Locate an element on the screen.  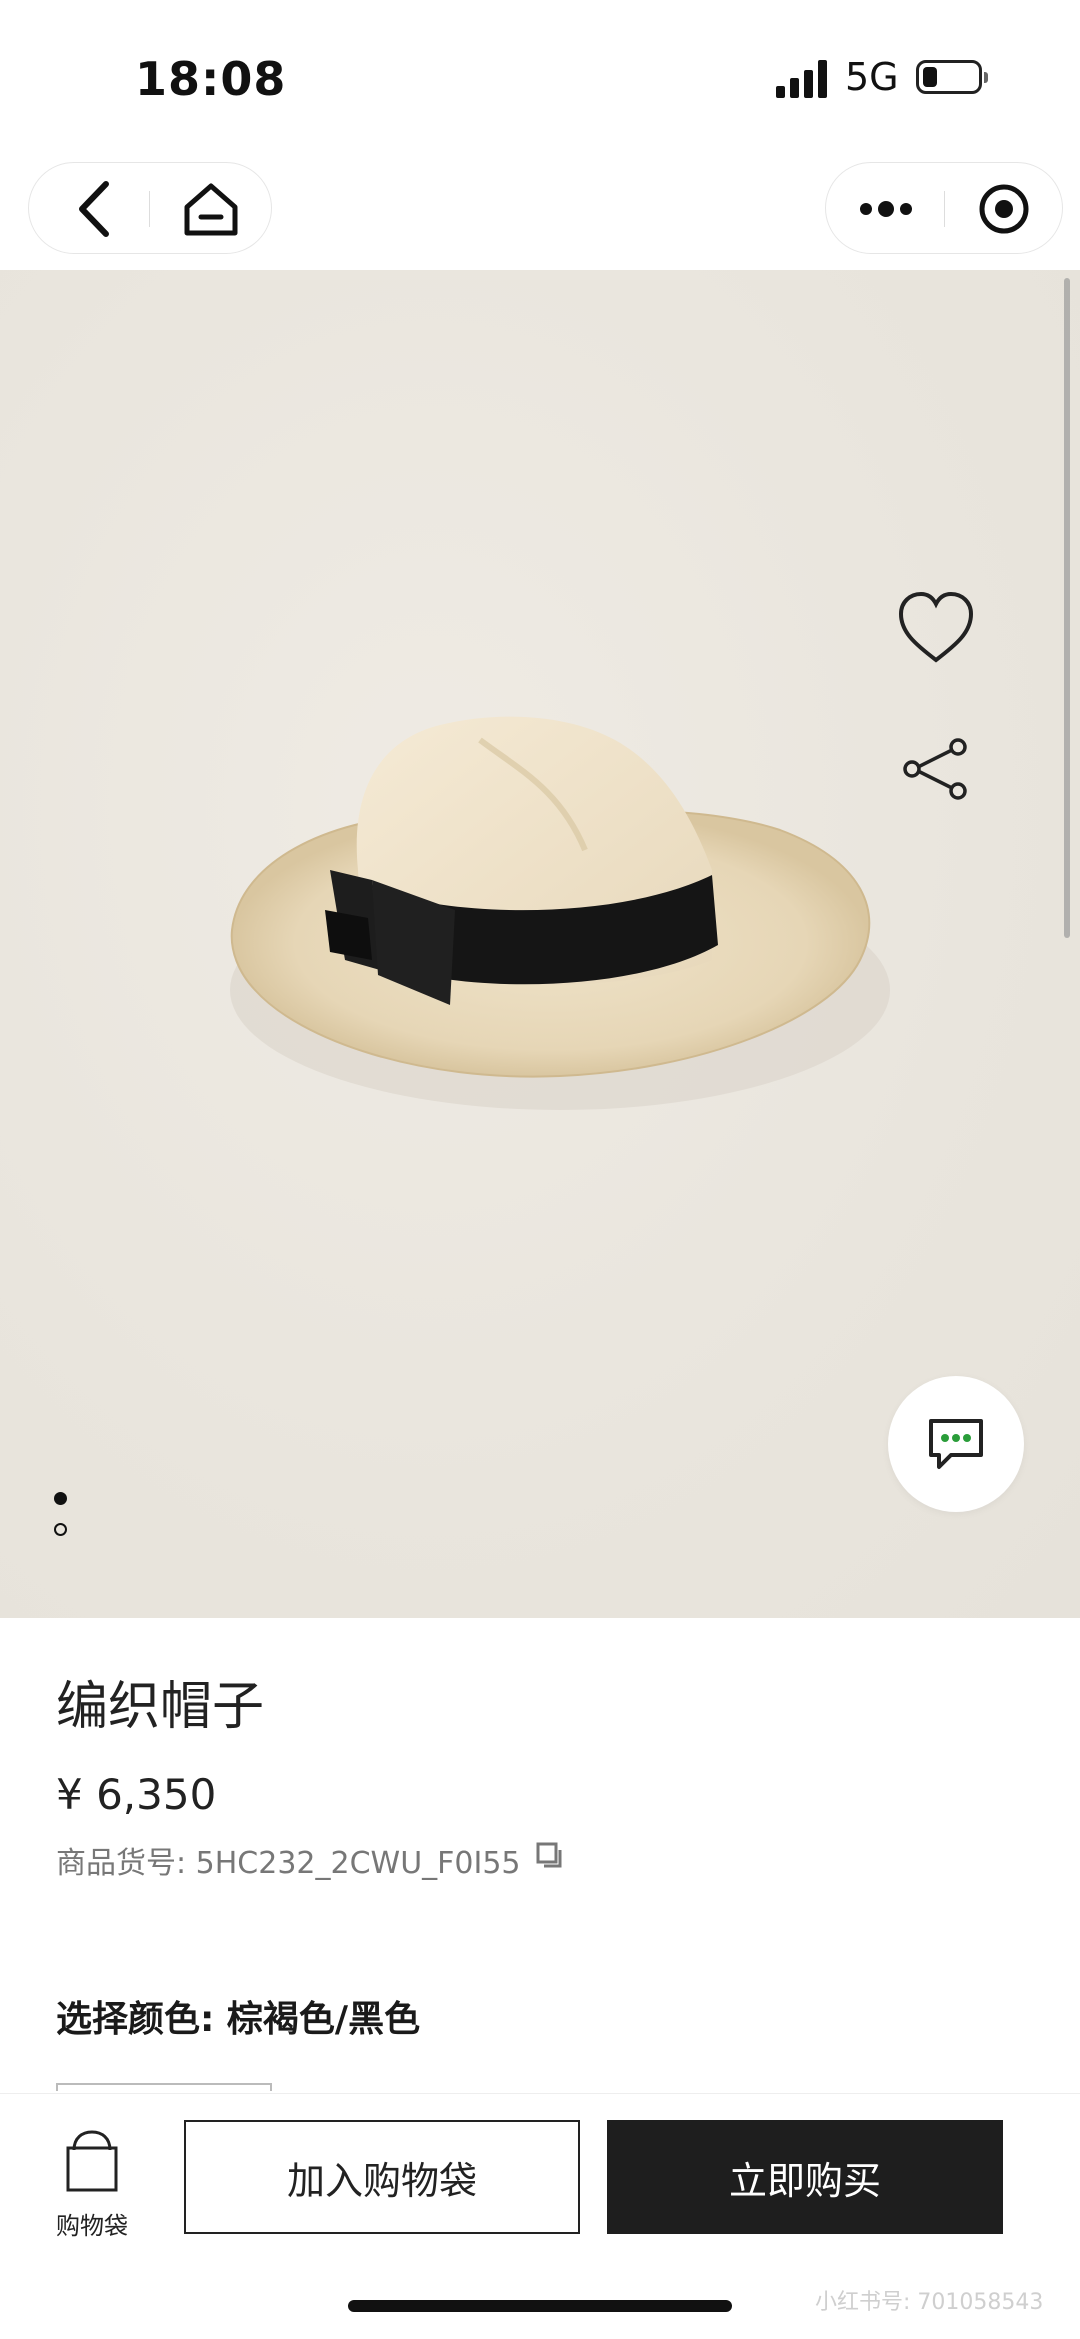
chevron-left-icon is located at coordinates (94, 209).